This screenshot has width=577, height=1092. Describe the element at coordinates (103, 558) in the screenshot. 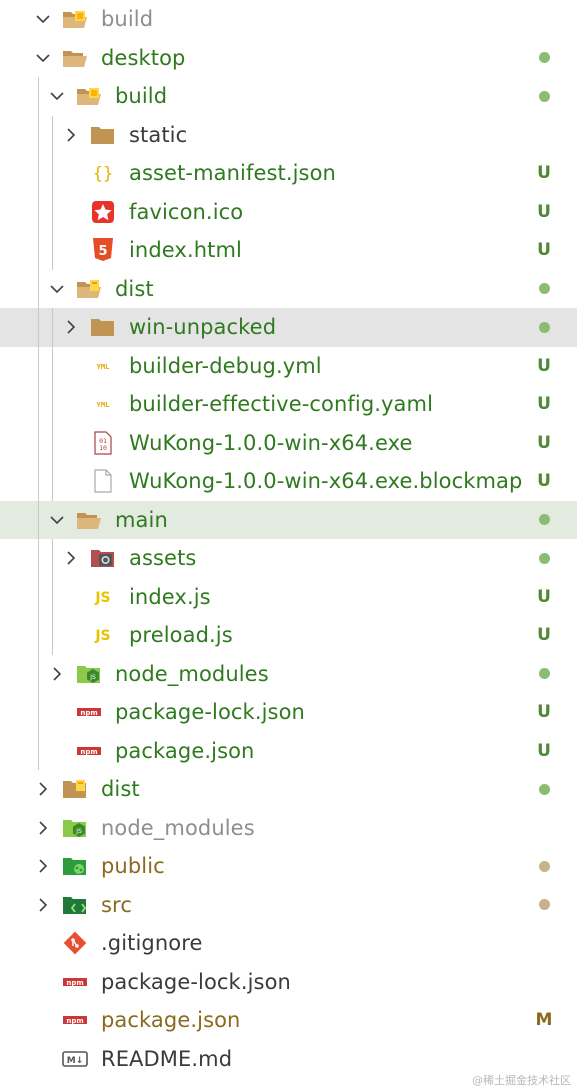

I see `assets-folder-icon` at that location.